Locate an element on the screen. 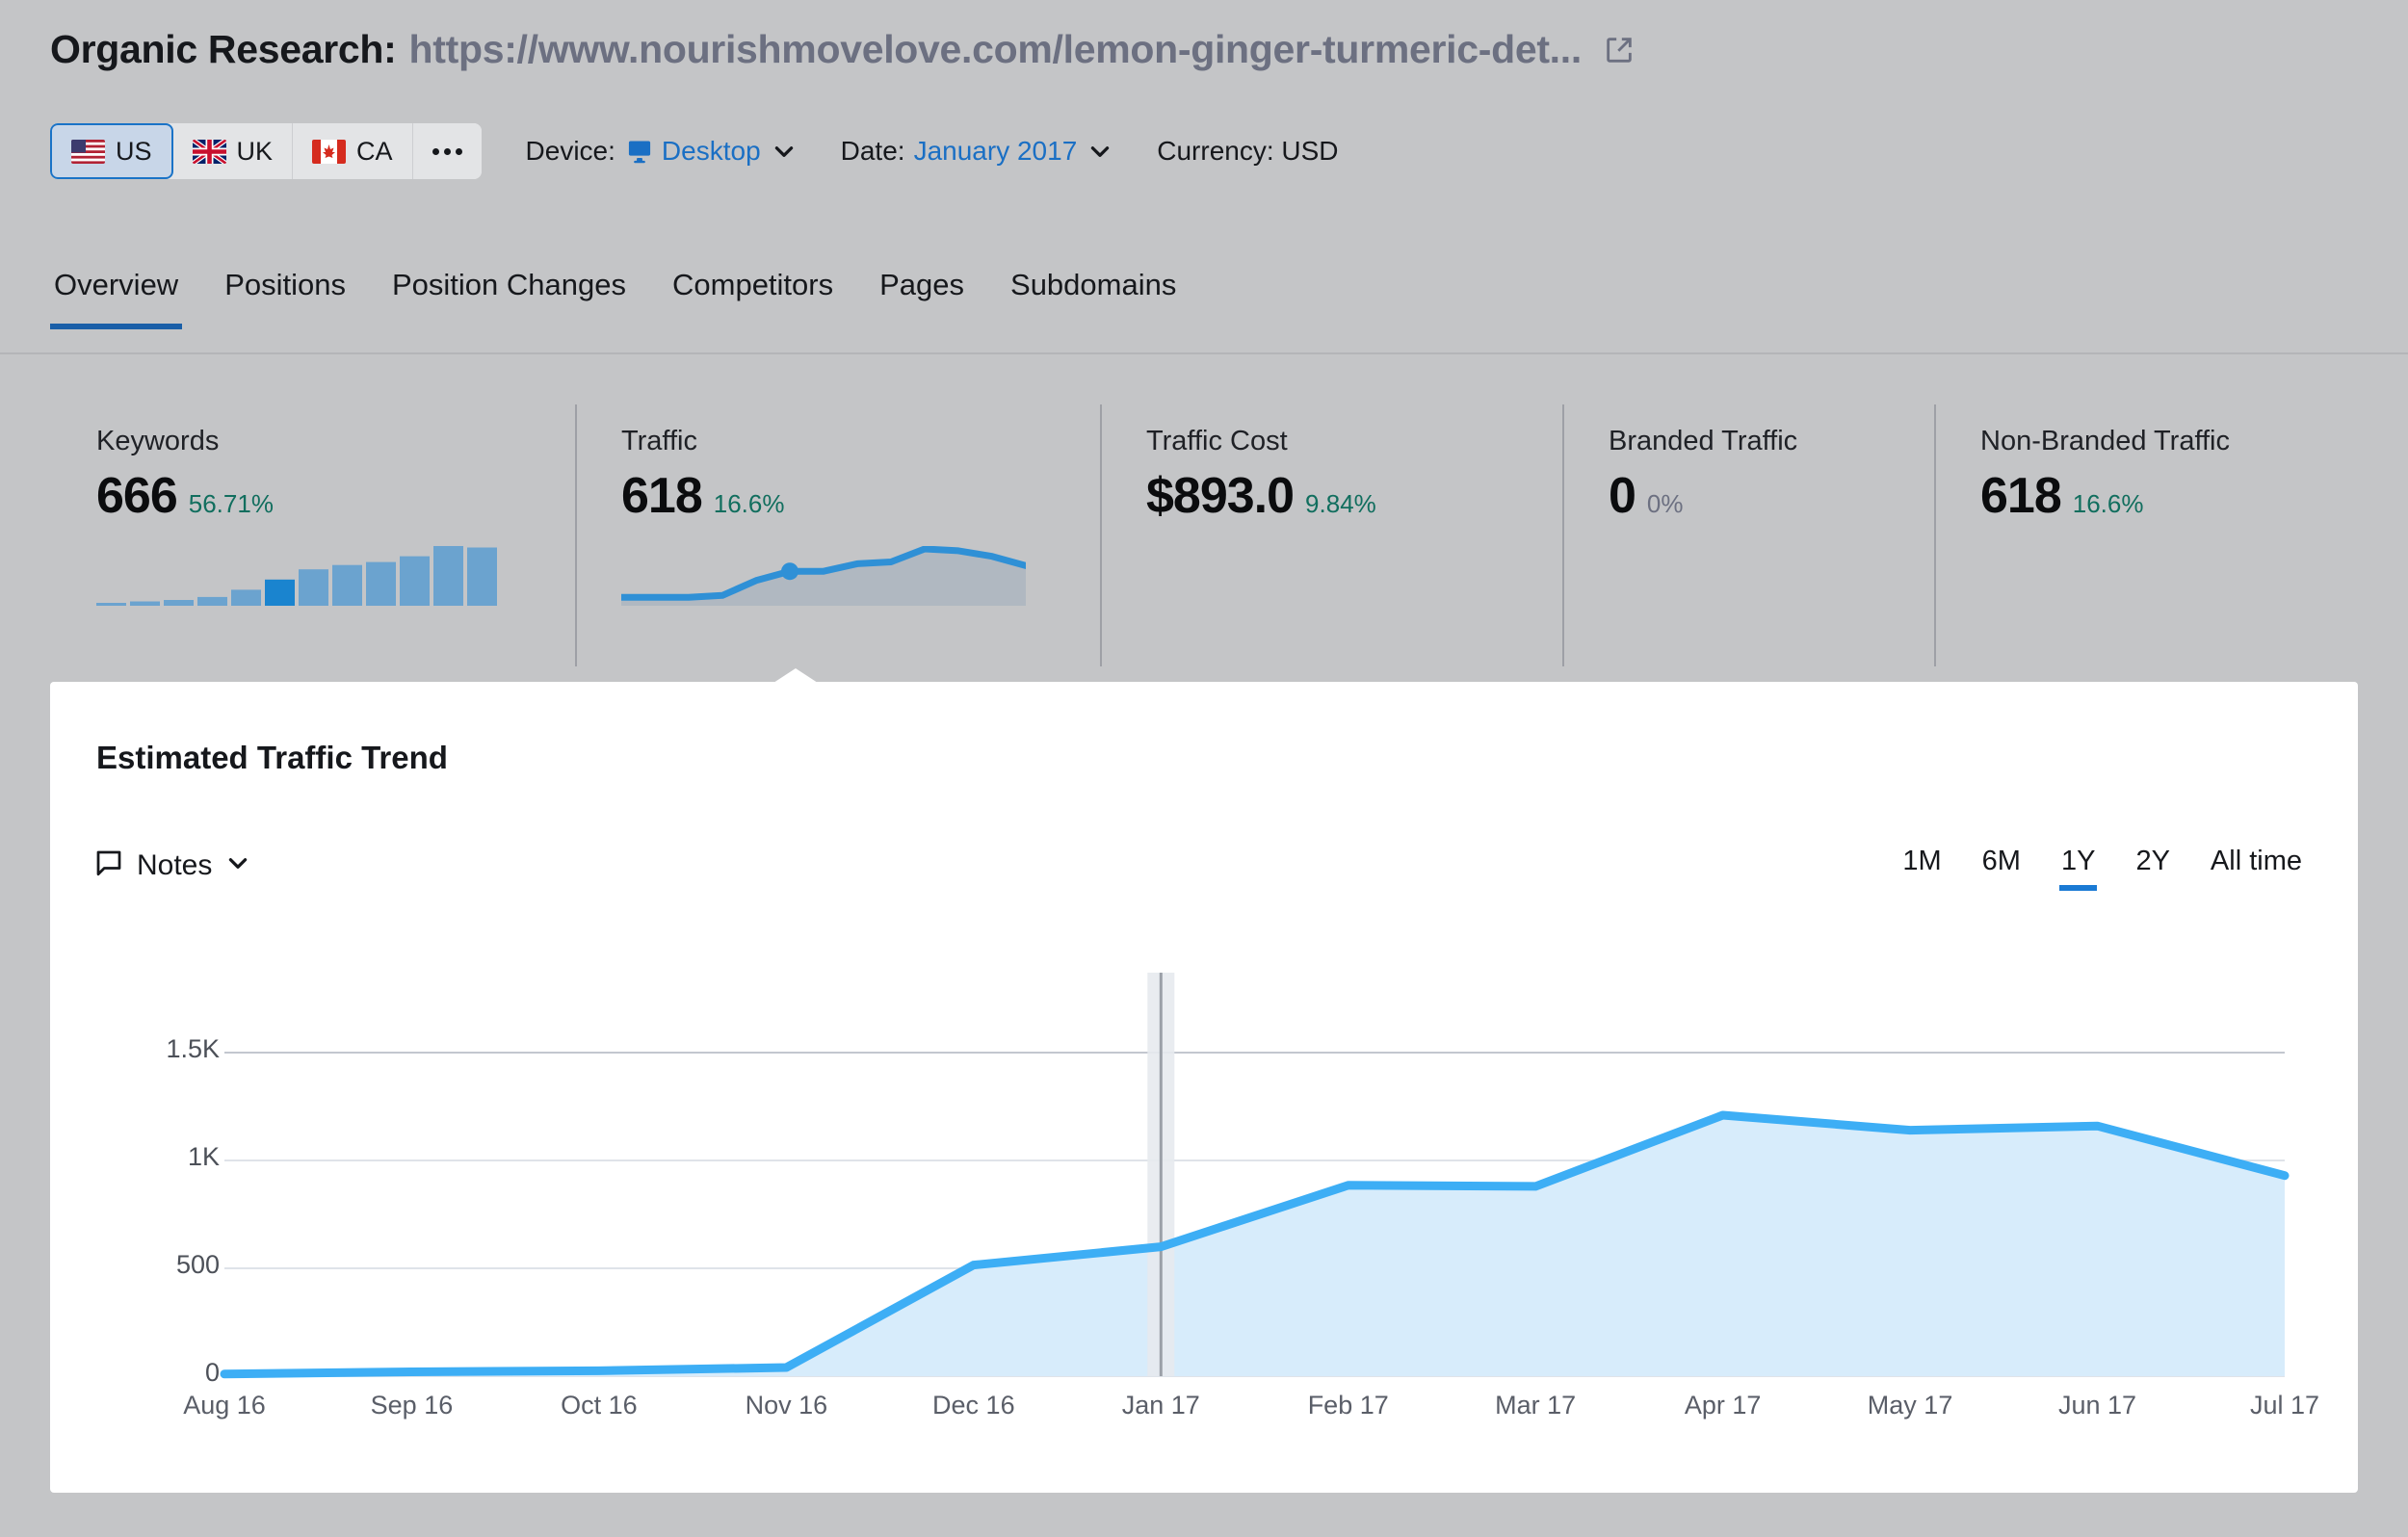 The image size is (2408, 1537). tab-competitors: Competitors is located at coordinates (752, 297).